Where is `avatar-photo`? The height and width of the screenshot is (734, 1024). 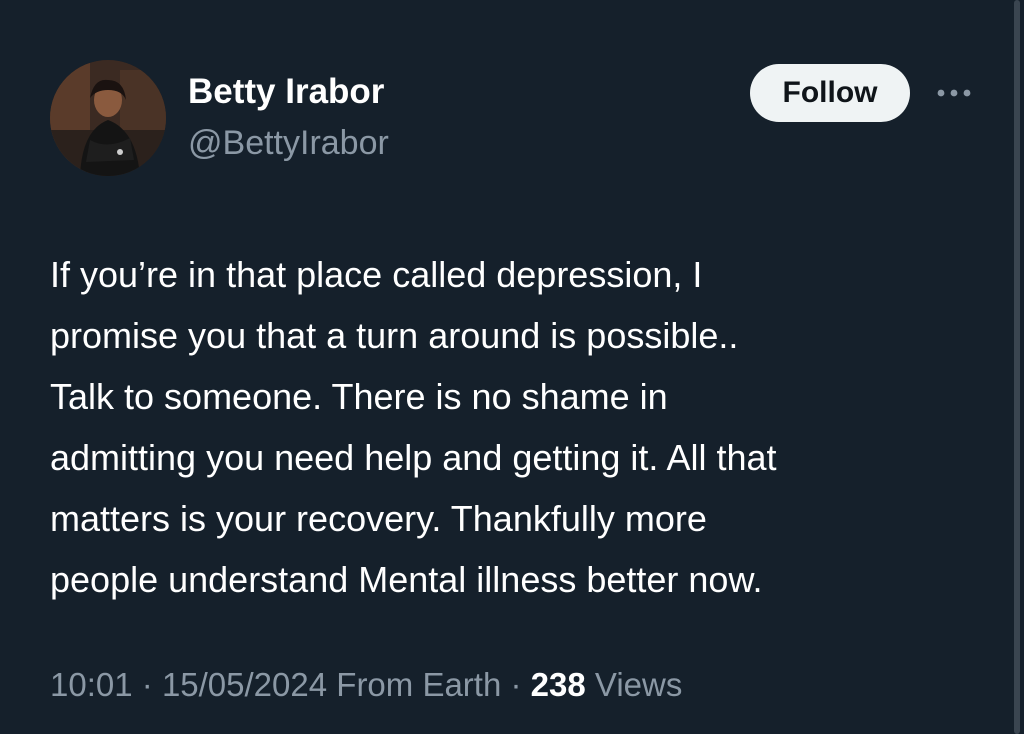 avatar-photo is located at coordinates (108, 118).